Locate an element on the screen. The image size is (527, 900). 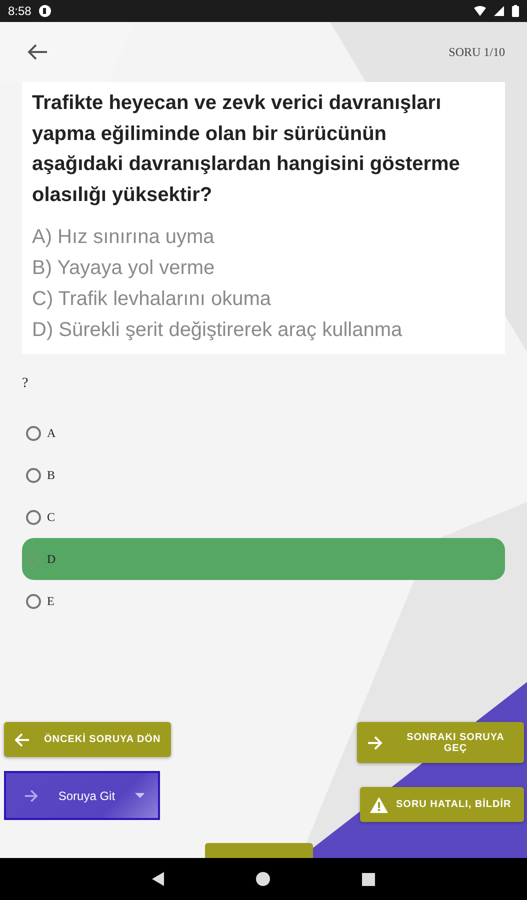
arrow-left-icon is located at coordinates (22, 739).